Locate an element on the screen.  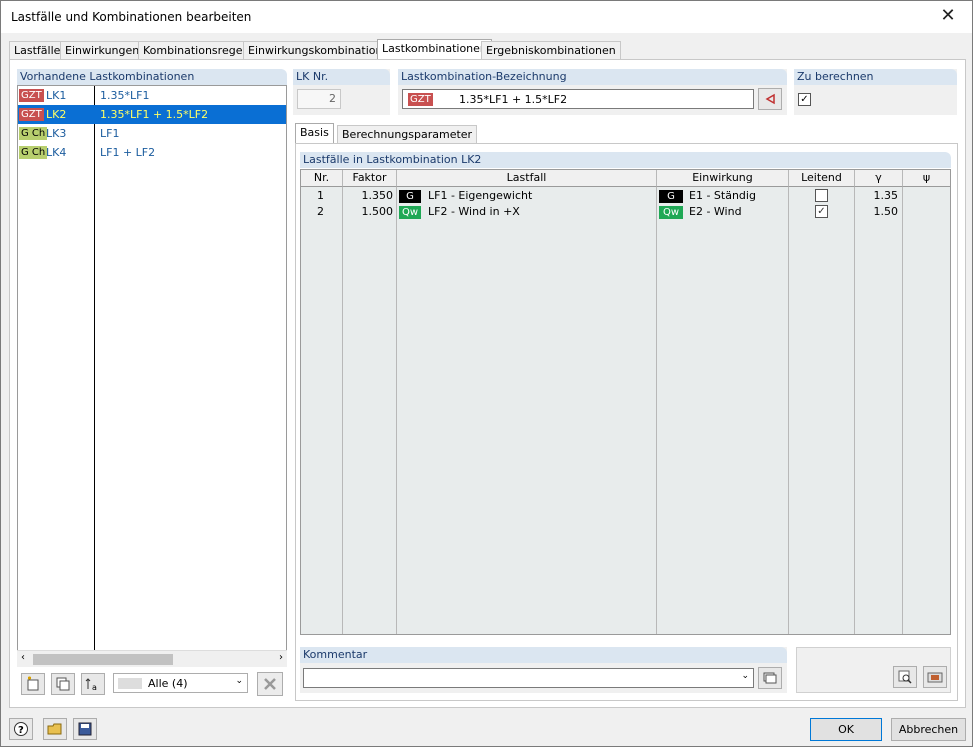
gch-badge: G Ch is located at coordinates (33, 152).